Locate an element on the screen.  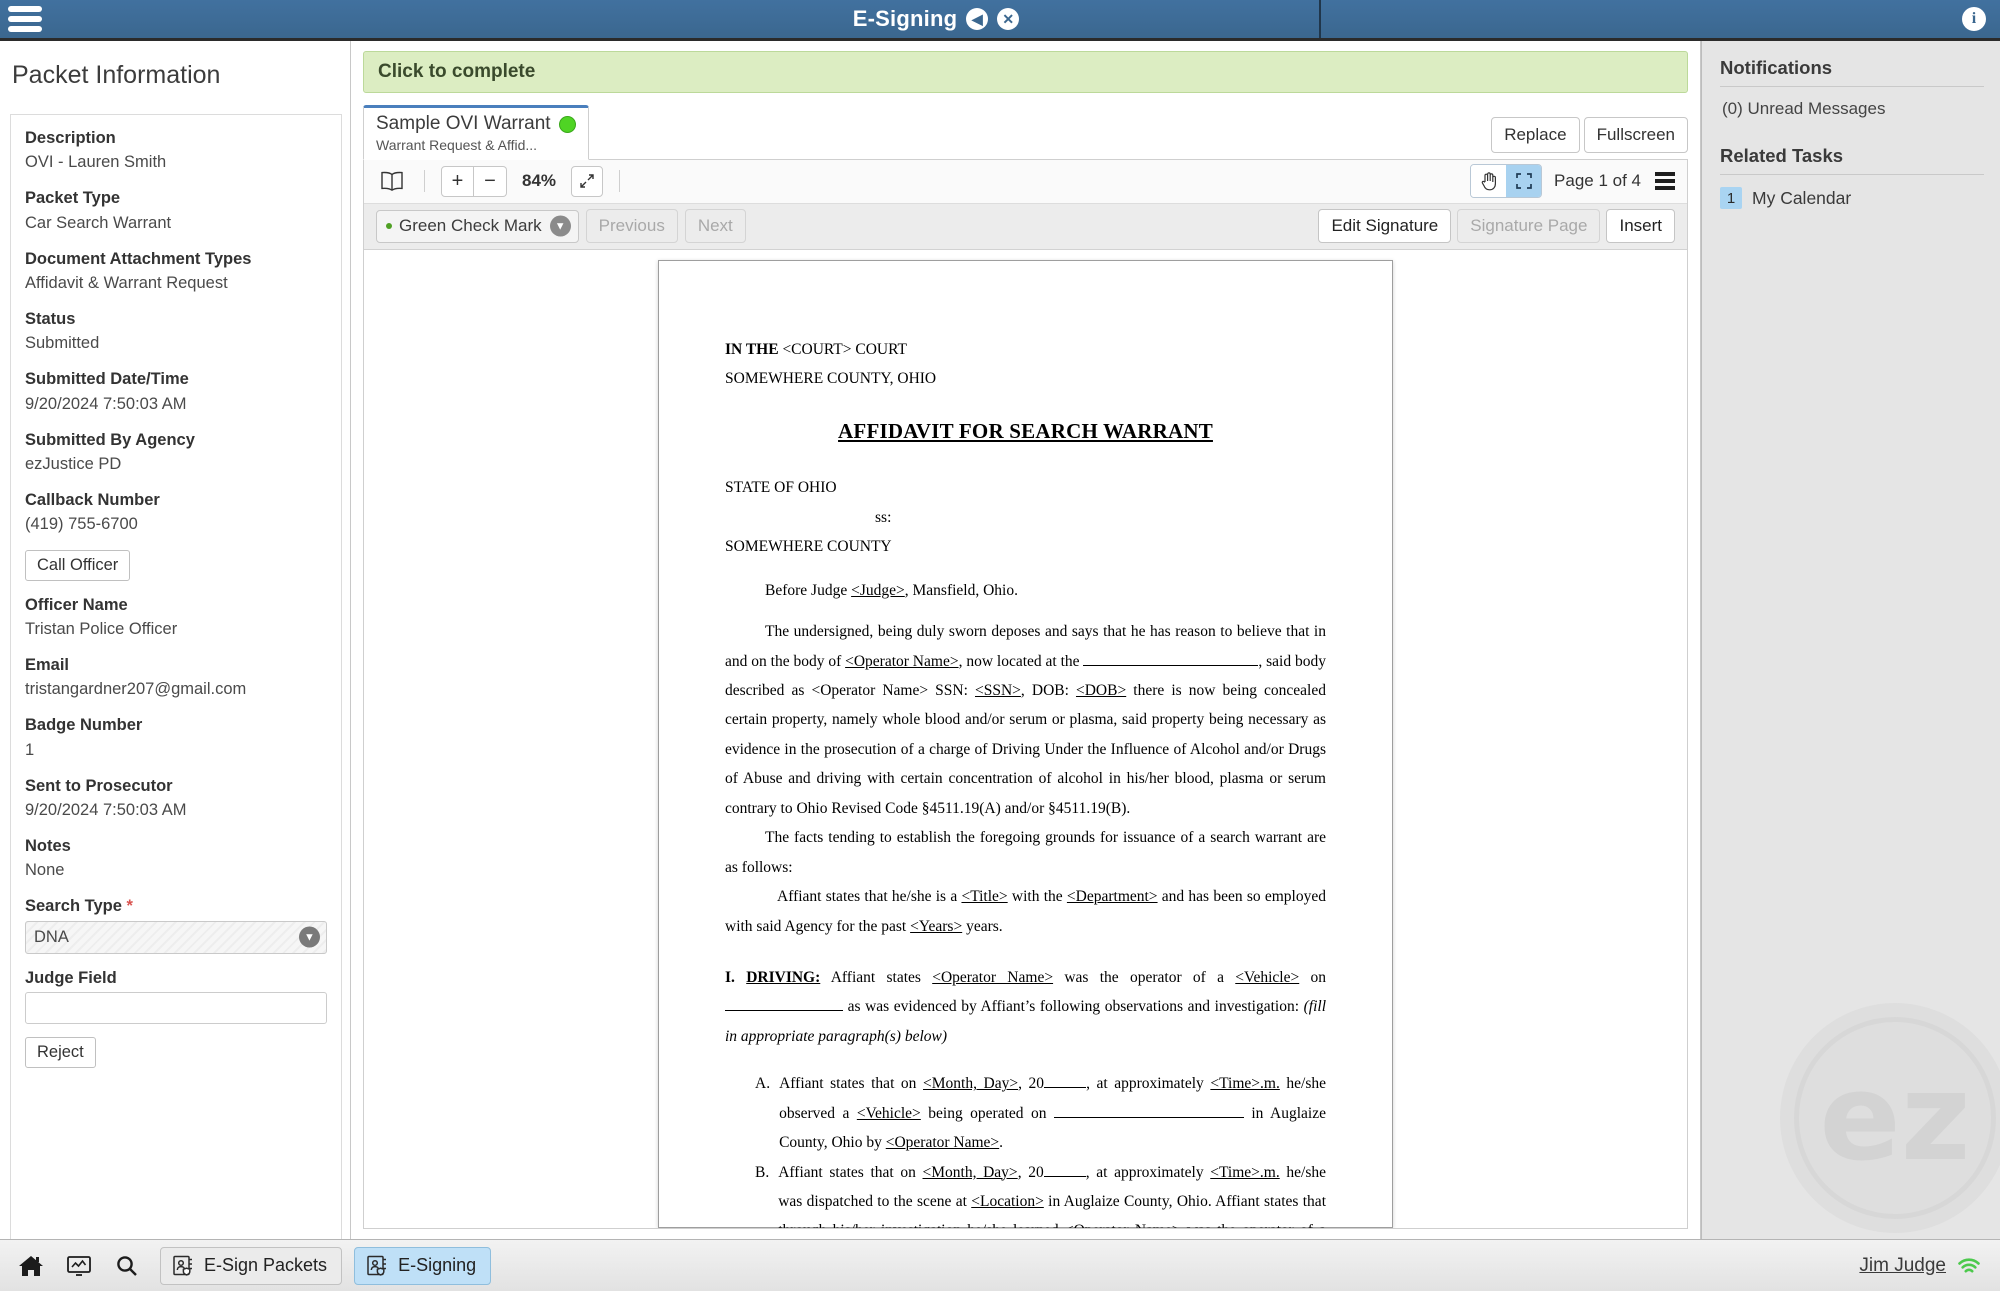
taskbar-item-e-sign-packets: E-Sign Packets is located at coordinates (251, 1265).